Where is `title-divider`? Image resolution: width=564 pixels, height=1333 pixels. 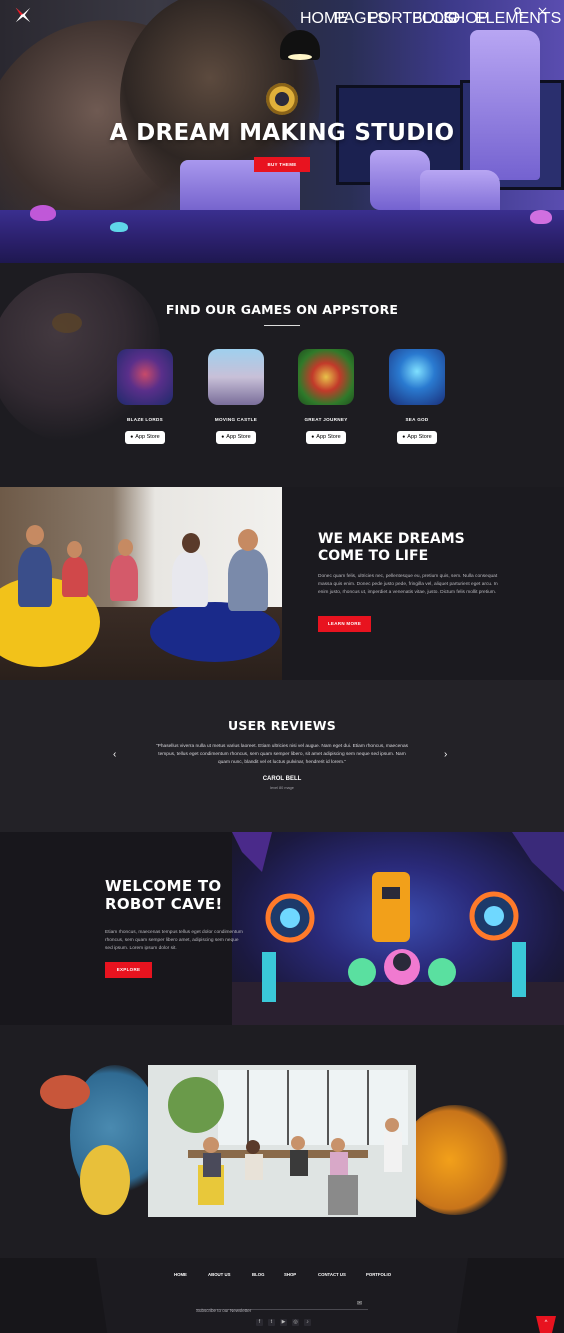
title-divider is located at coordinates (282, 325).